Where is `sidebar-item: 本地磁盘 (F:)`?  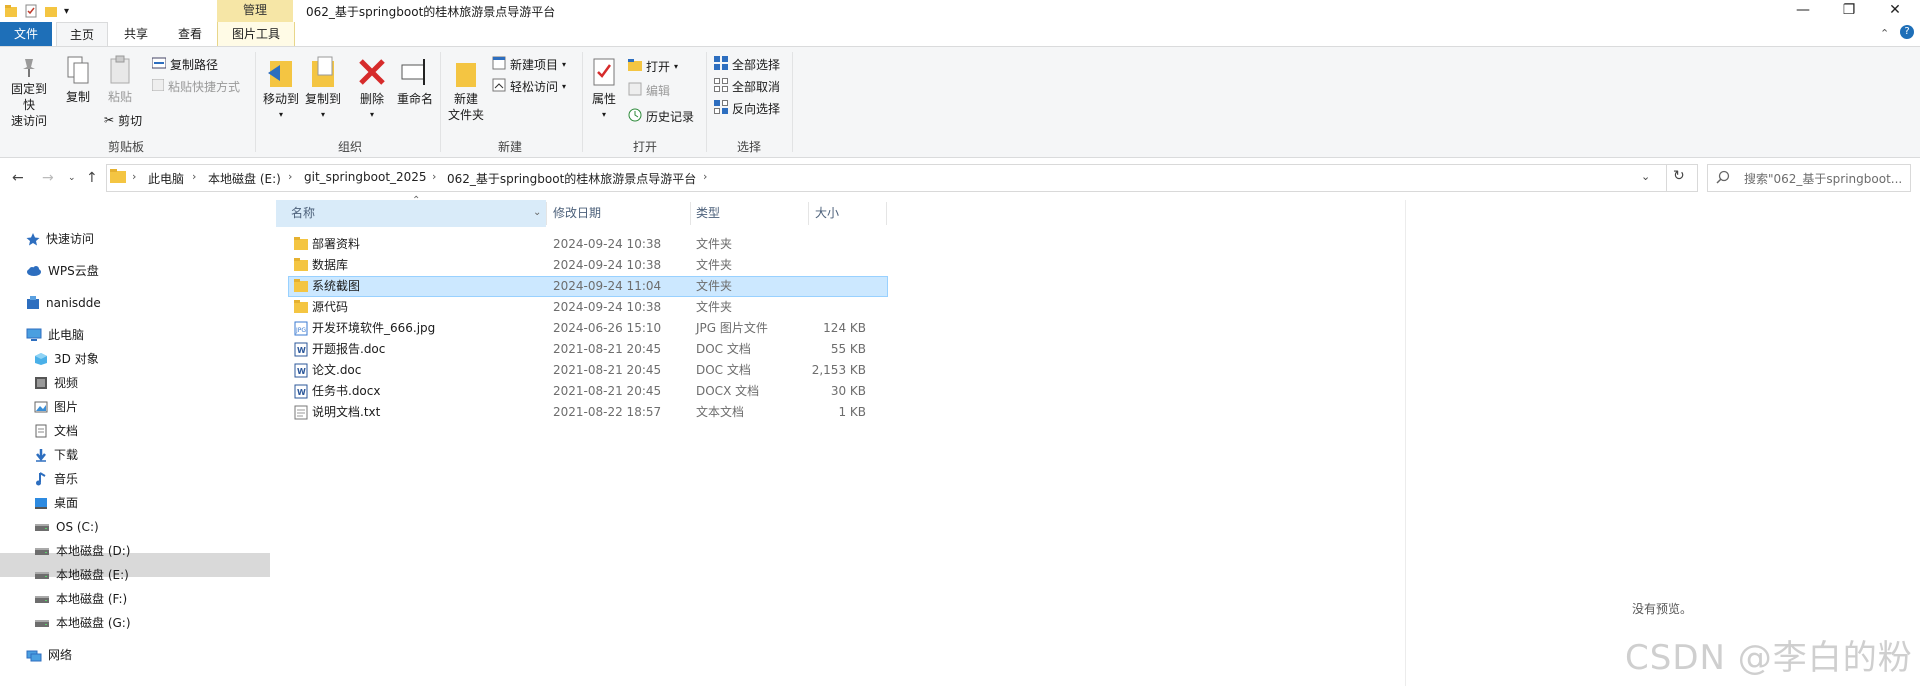
sidebar-item: 本地磁盘 (F:) is located at coordinates (80, 599).